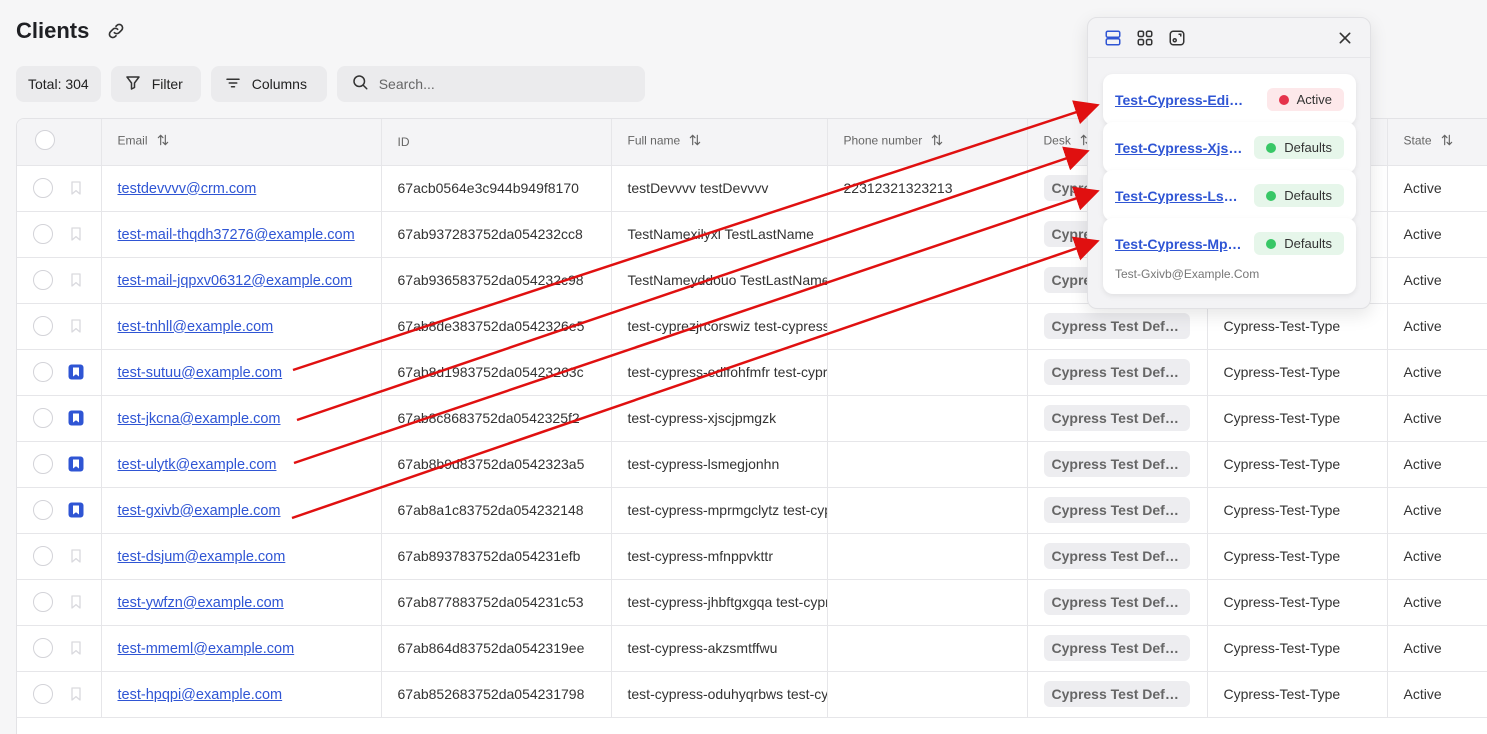  Describe the element at coordinates (196, 327) in the screenshot. I see `email-link: test-tnhll@example.com` at that location.